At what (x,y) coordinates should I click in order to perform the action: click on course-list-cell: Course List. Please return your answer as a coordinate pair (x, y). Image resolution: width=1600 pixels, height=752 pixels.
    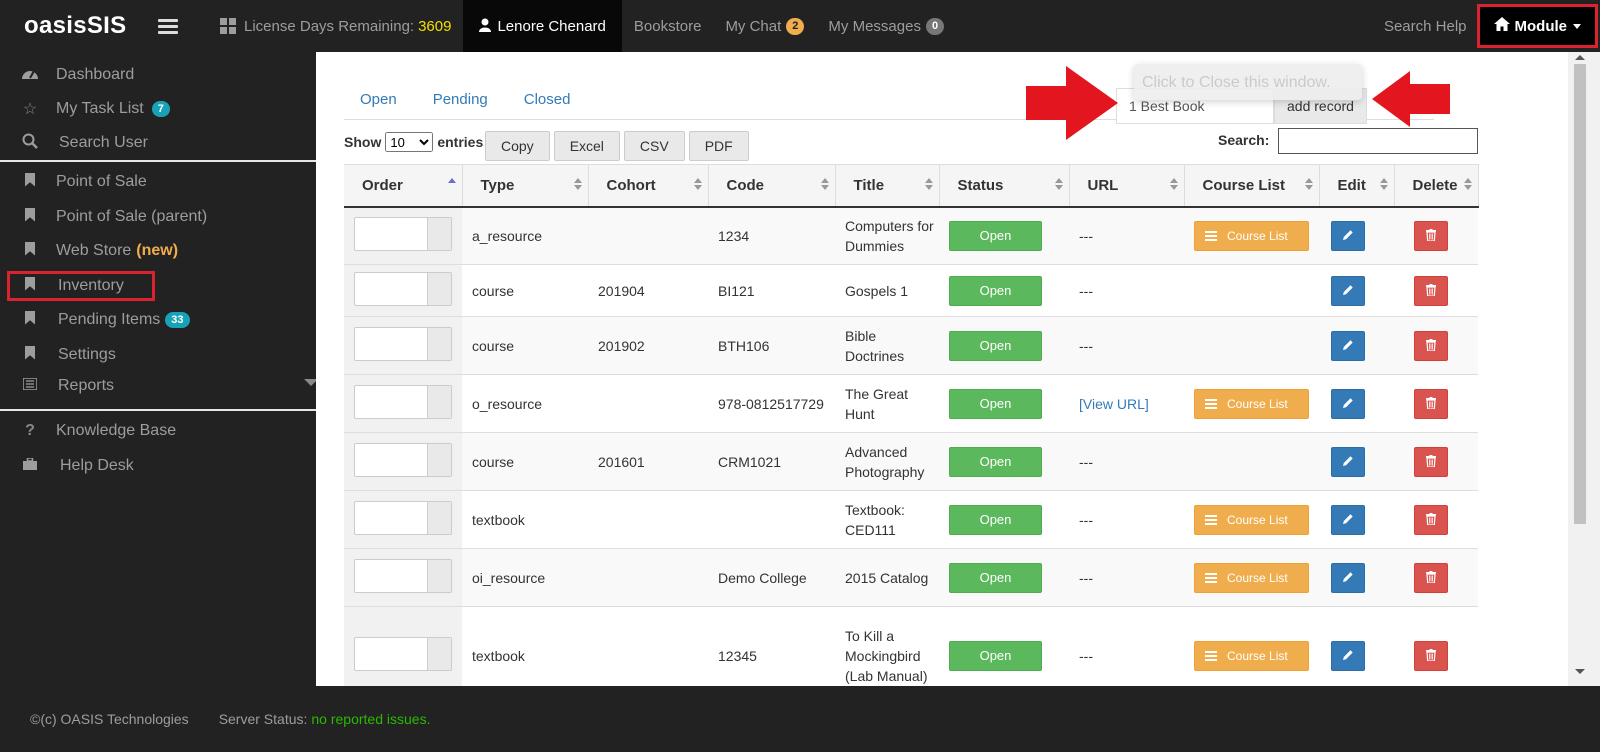
    Looking at the image, I should click on (1251, 577).